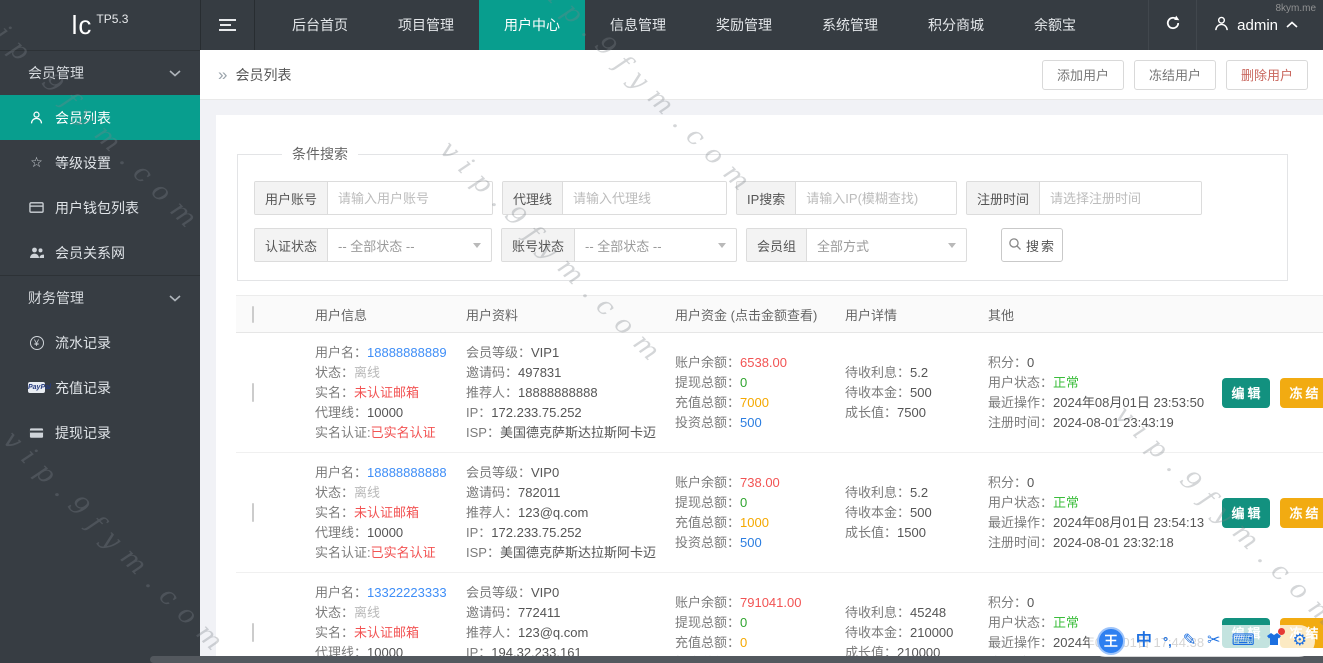 This screenshot has width=1323, height=663. What do you see at coordinates (1172, 25) in the screenshot?
I see `refresh-button` at bounding box center [1172, 25].